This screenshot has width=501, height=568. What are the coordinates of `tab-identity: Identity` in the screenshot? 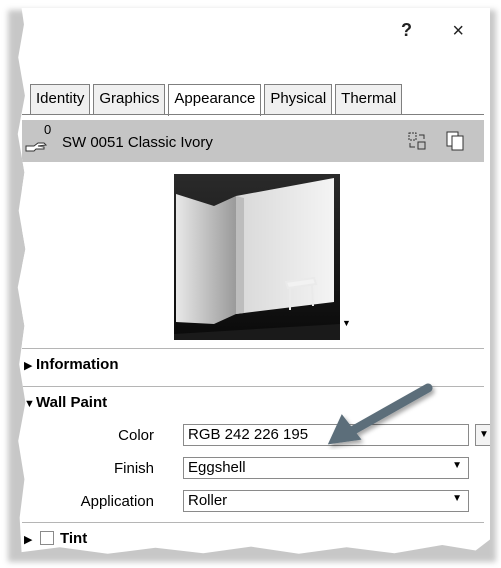 It's located at (60, 99).